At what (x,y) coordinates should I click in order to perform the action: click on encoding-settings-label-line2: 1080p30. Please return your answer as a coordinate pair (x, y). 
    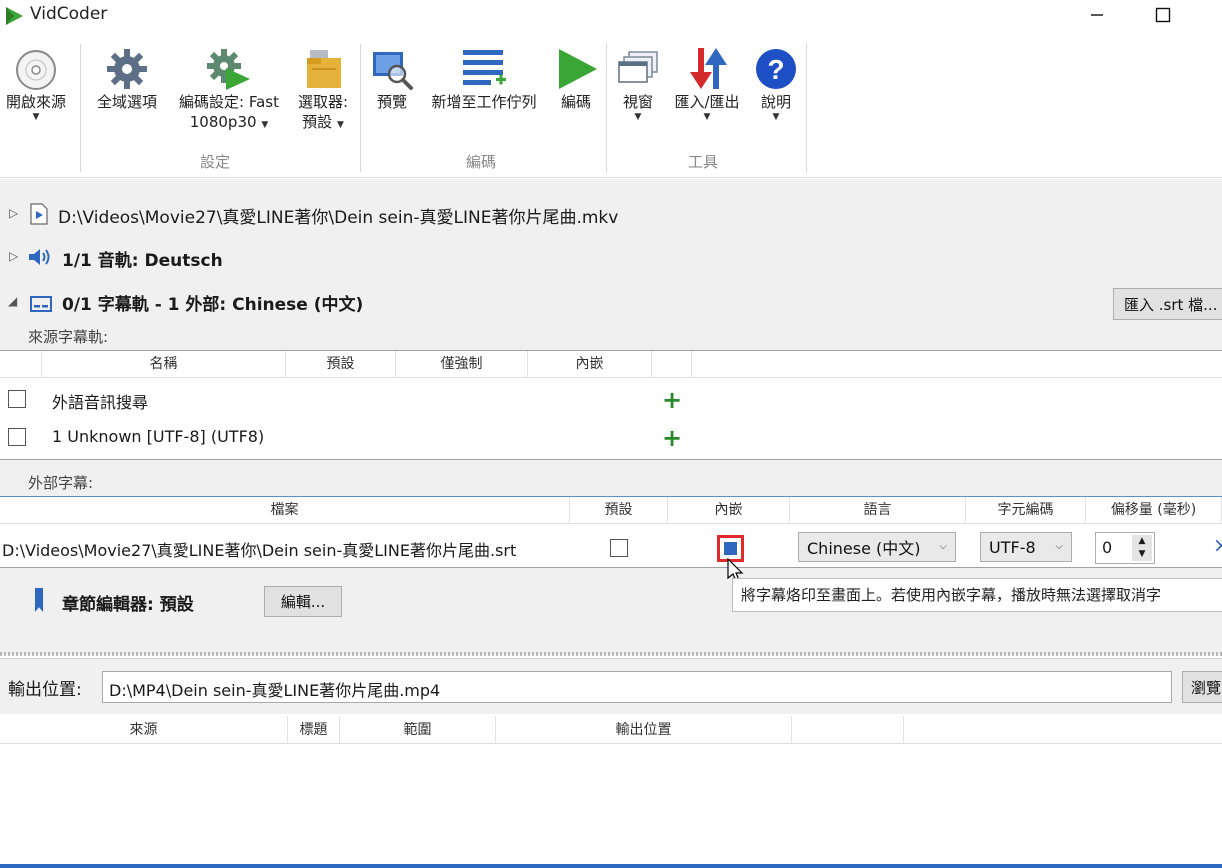
    Looking at the image, I should click on (223, 122).